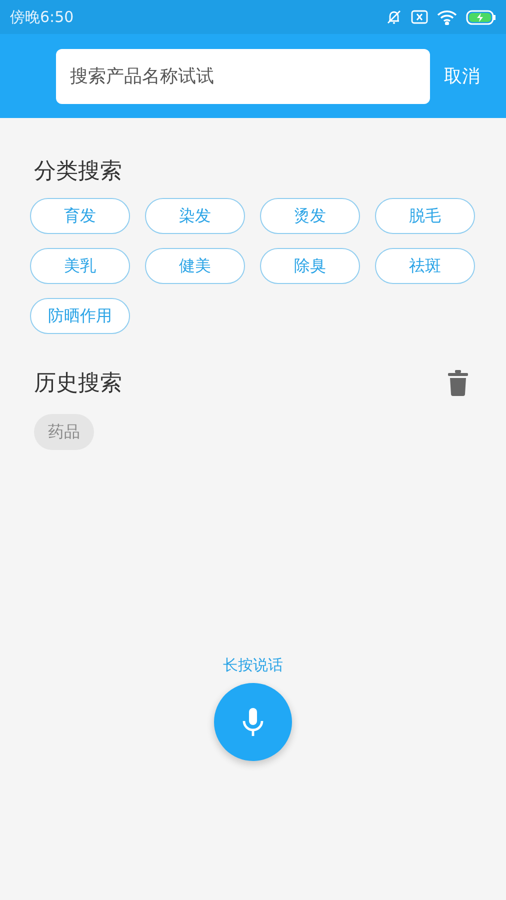  What do you see at coordinates (42, 17) in the screenshot?
I see `status-time: 傍晚6:50` at bounding box center [42, 17].